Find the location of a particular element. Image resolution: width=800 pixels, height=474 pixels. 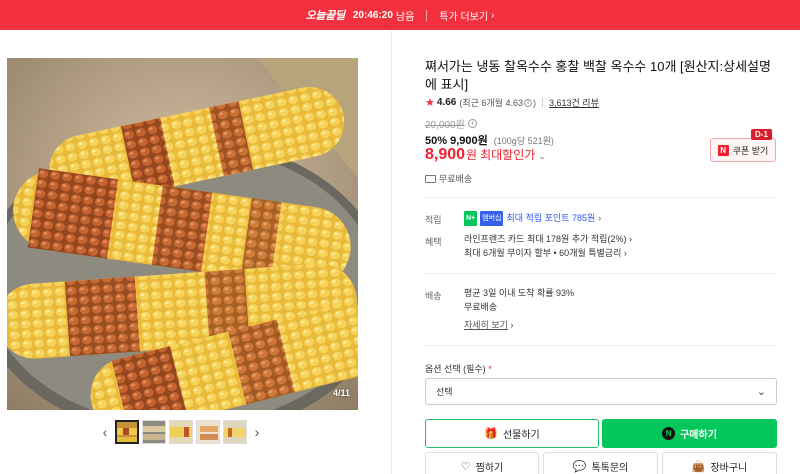

benefit-line-2: 최대 6개월 무이자 할부 • 60개월 특별금리 › is located at coordinates (545, 253).